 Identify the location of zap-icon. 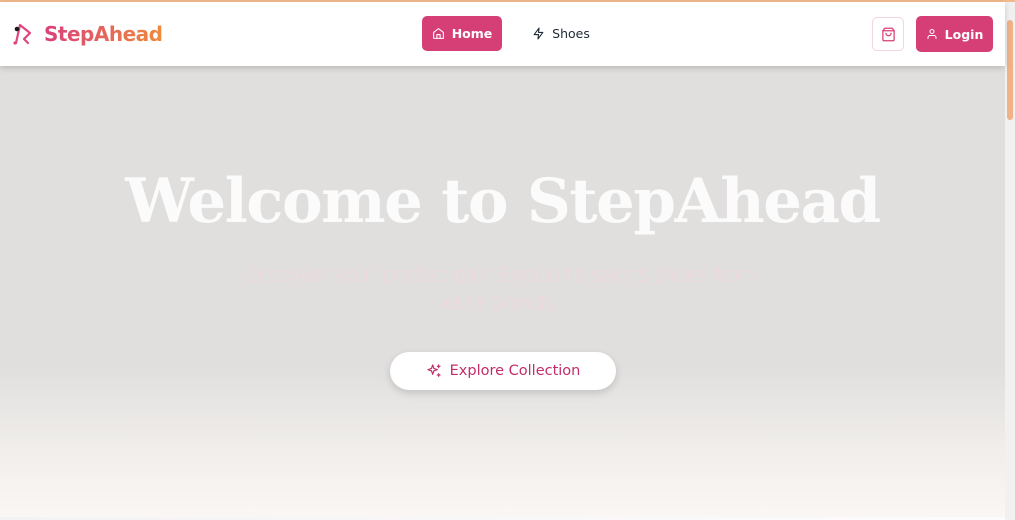
(538, 33).